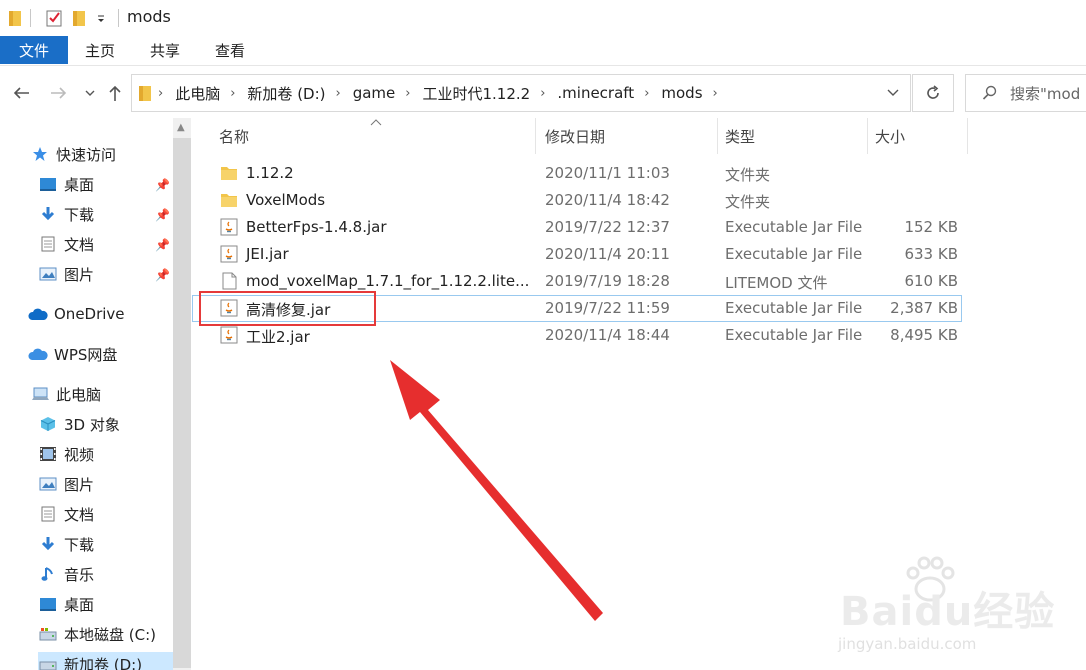  Describe the element at coordinates (100, 50) in the screenshot. I see `tab-home: 主页` at that location.